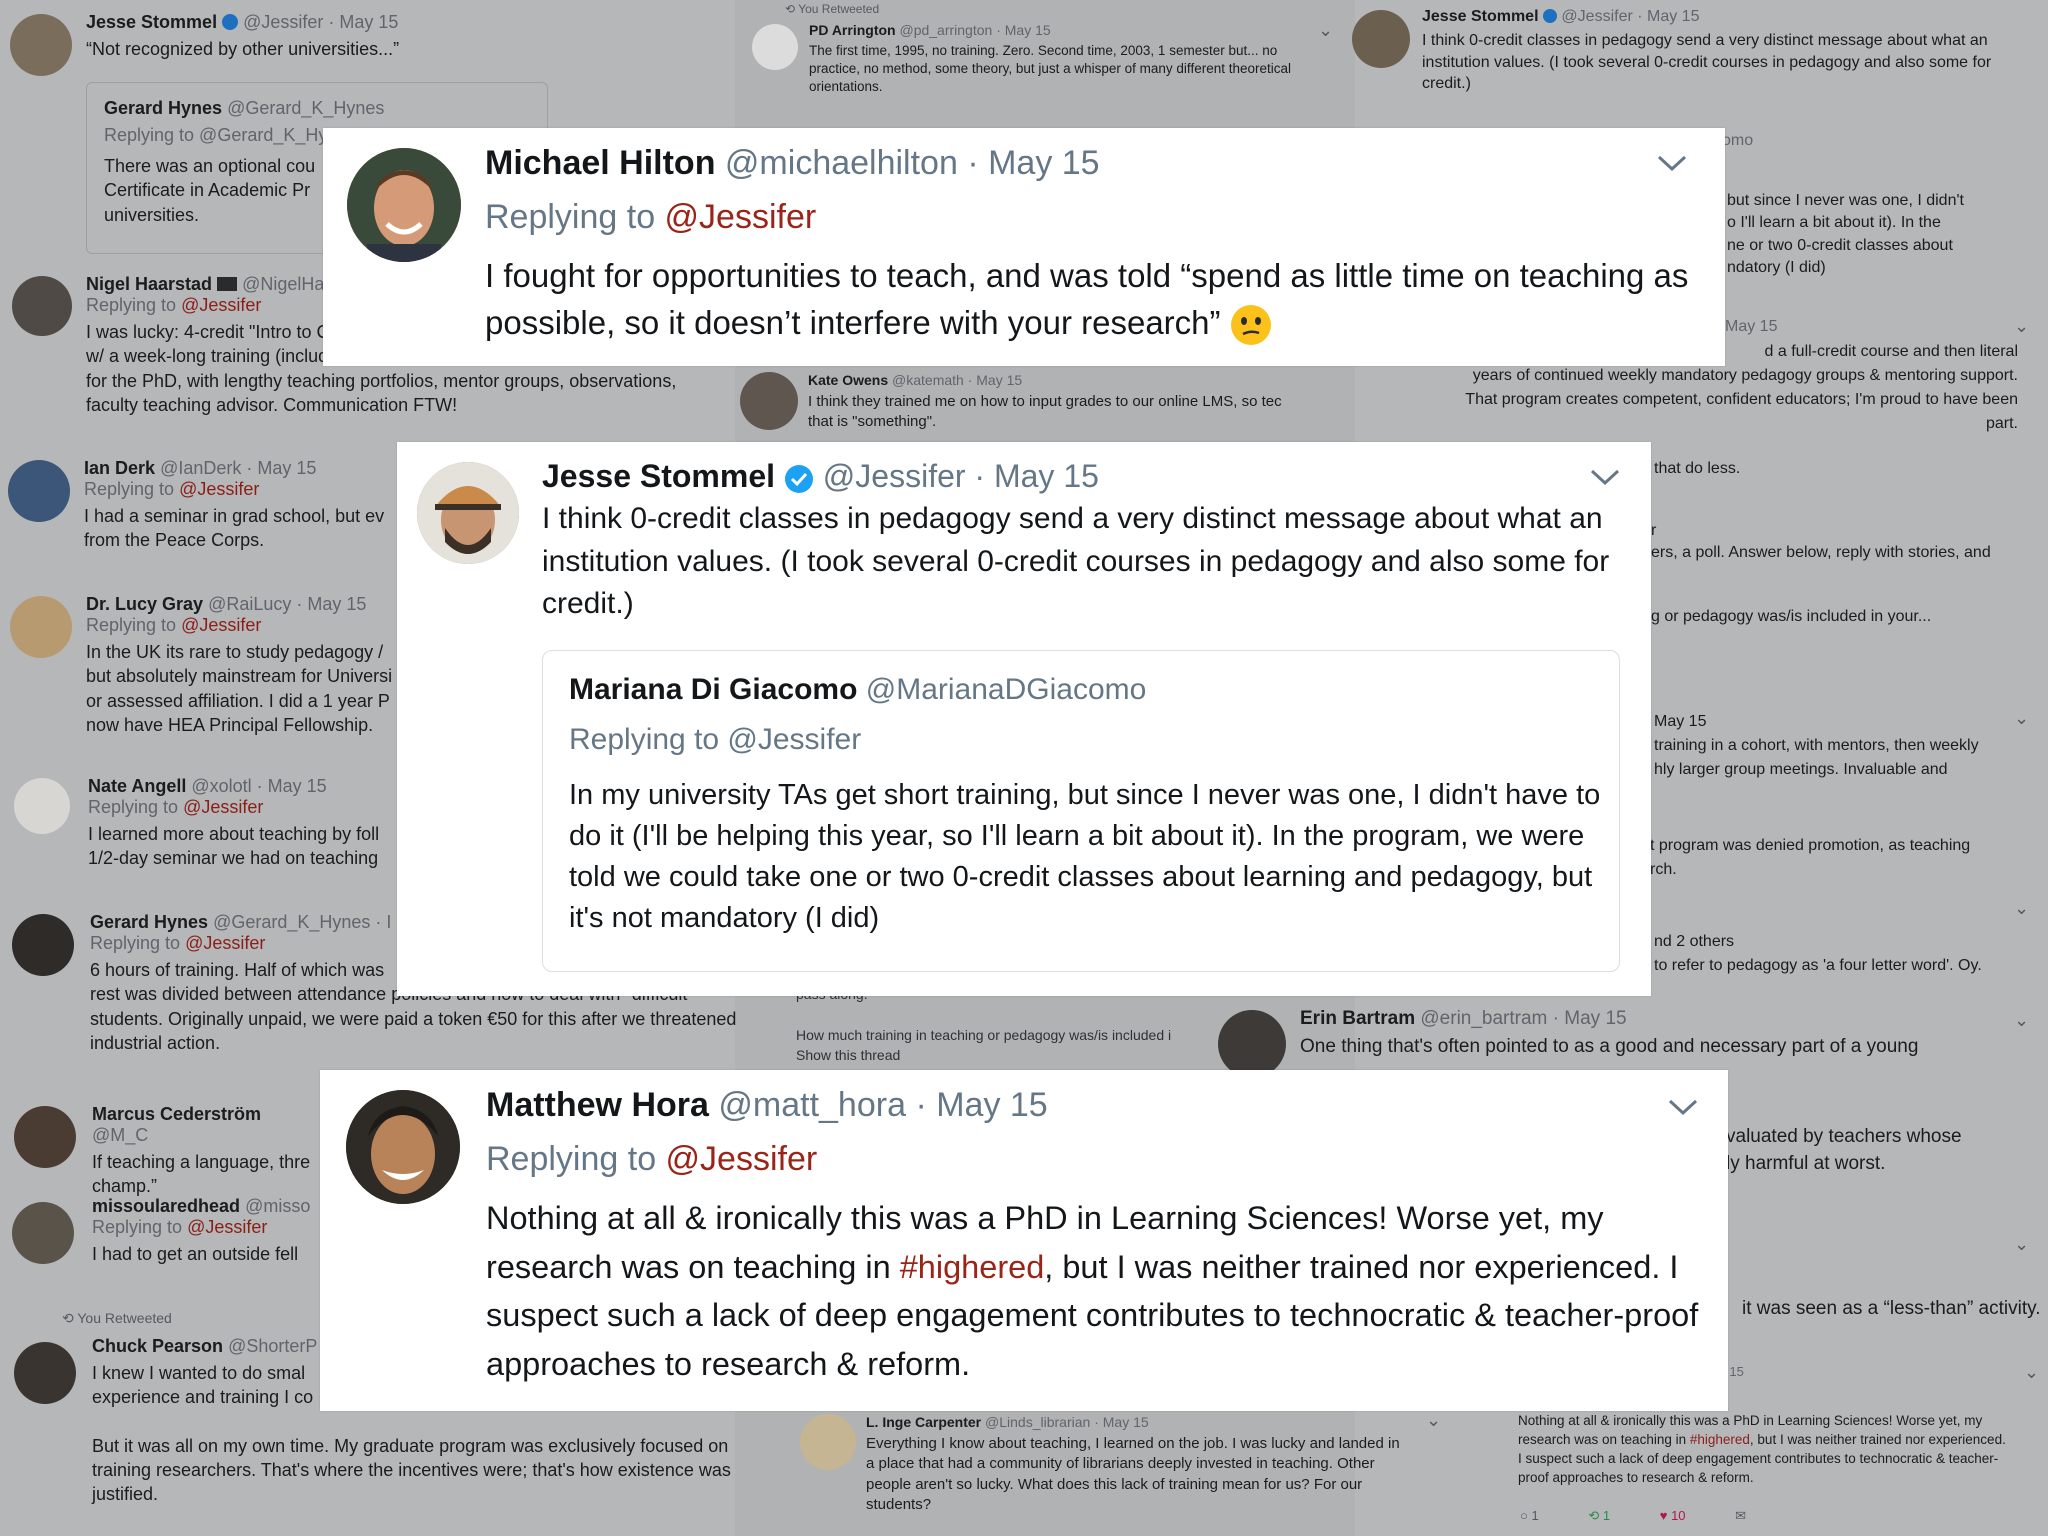 The image size is (2048, 1536). Describe the element at coordinates (1524, 1515) in the screenshot. I see `reply-icon: ○` at that location.